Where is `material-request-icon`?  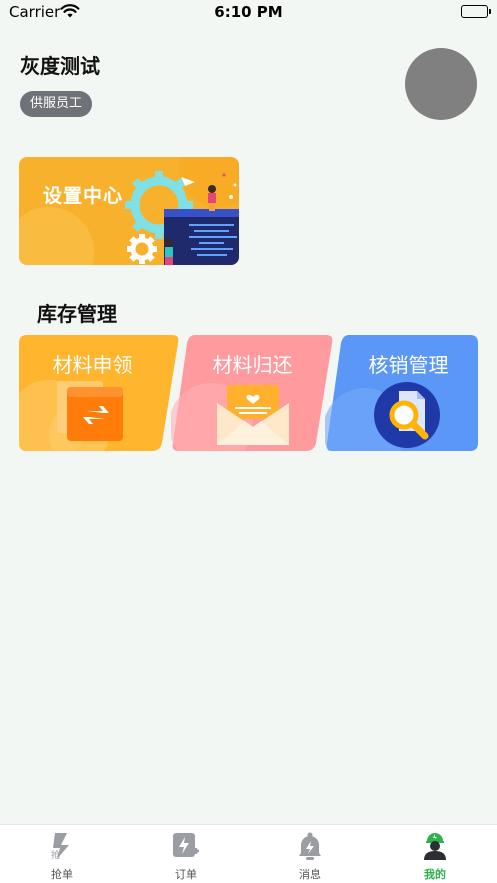
material-request-icon is located at coordinates (90, 413).